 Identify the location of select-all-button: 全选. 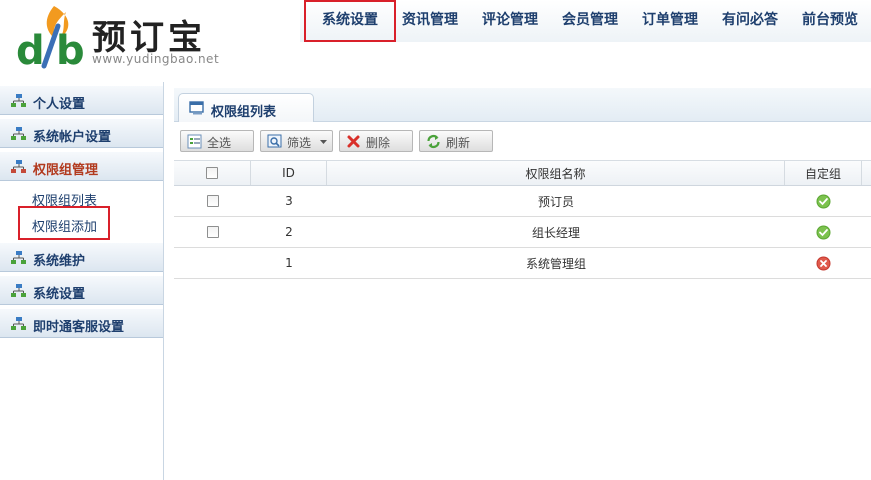
(217, 141).